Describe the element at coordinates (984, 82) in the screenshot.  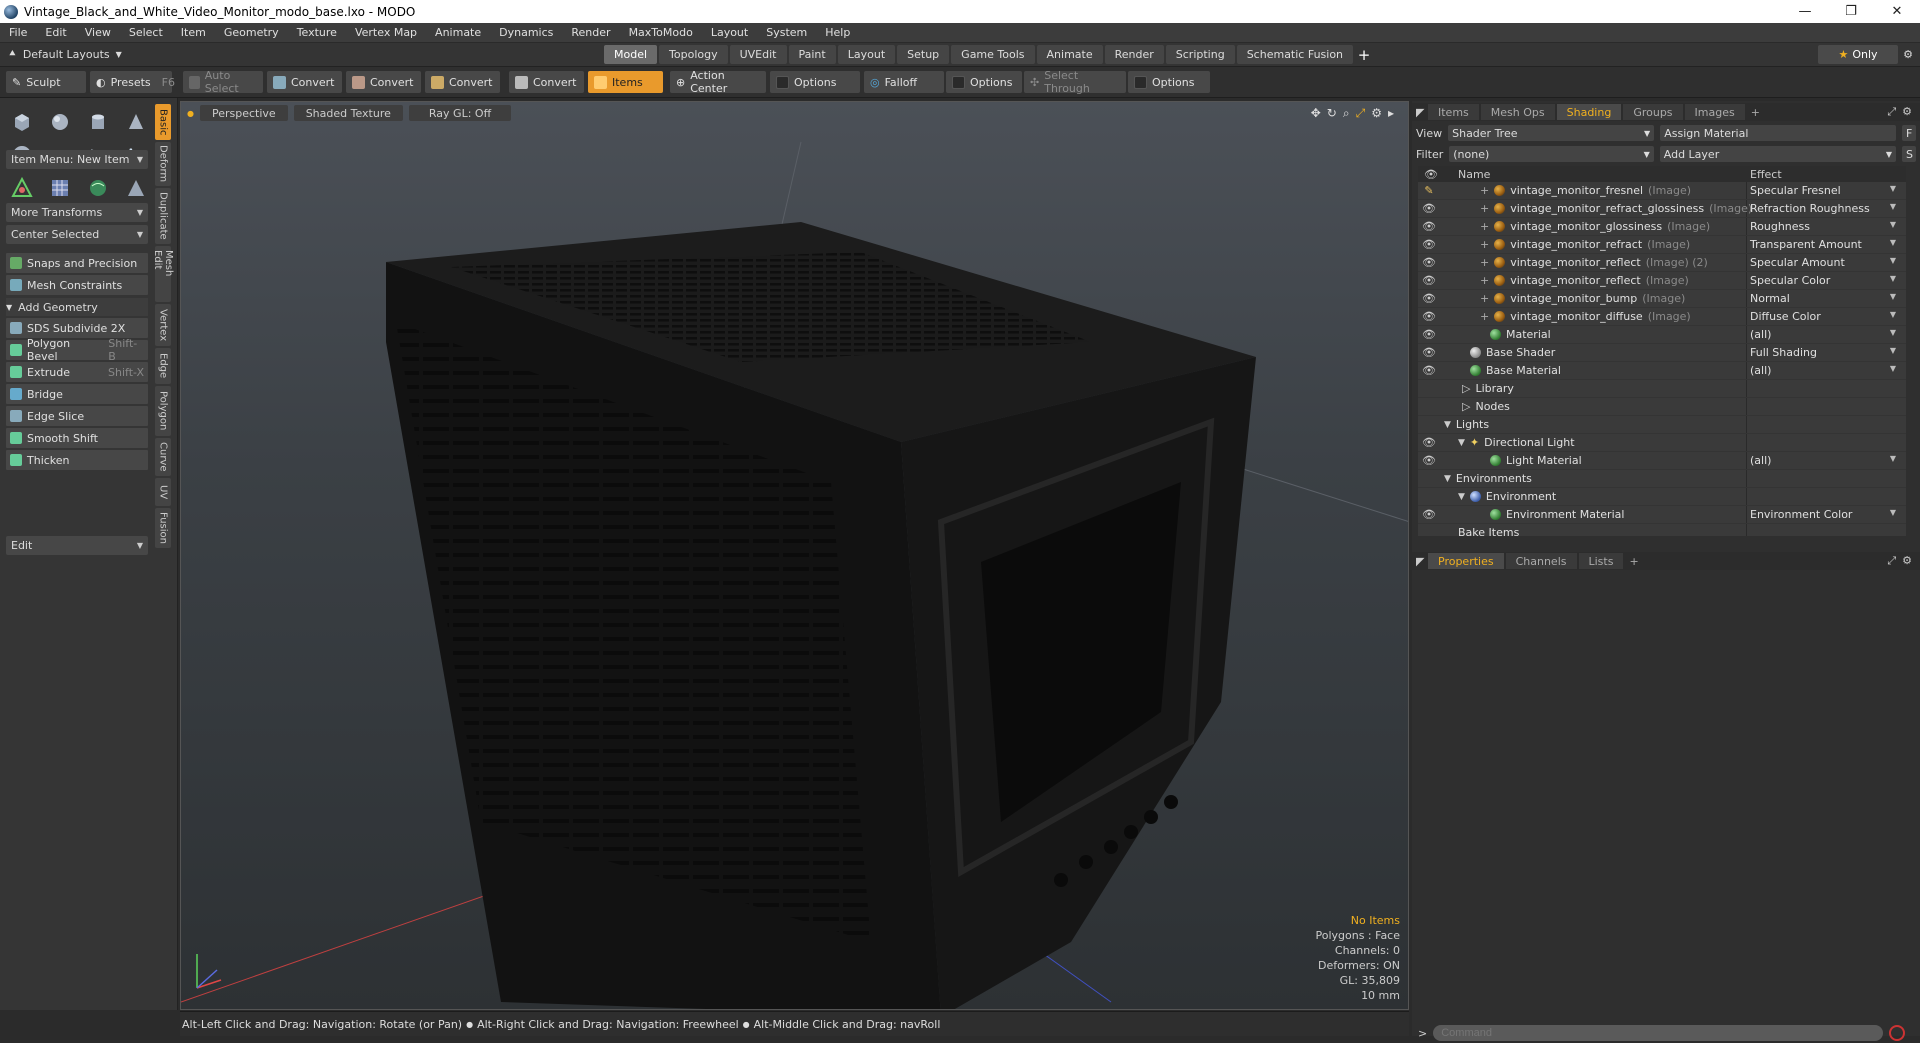
I see `options-button-2: Options` at that location.